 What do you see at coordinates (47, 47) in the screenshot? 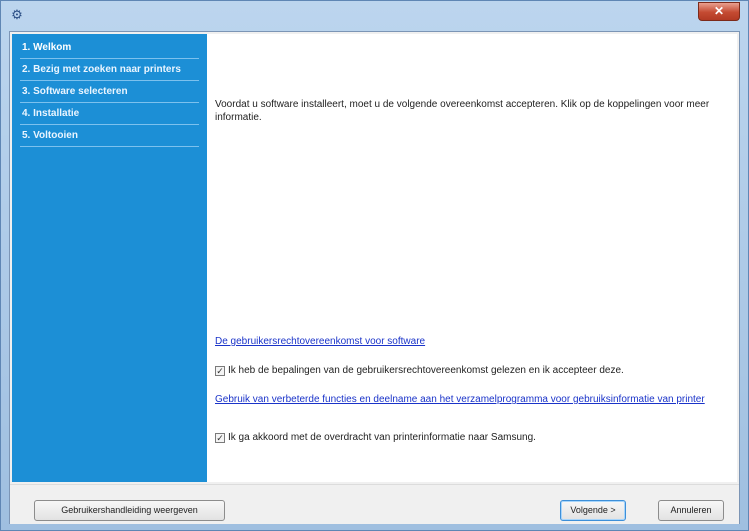
I see `step-label: 1. Welkom` at bounding box center [47, 47].